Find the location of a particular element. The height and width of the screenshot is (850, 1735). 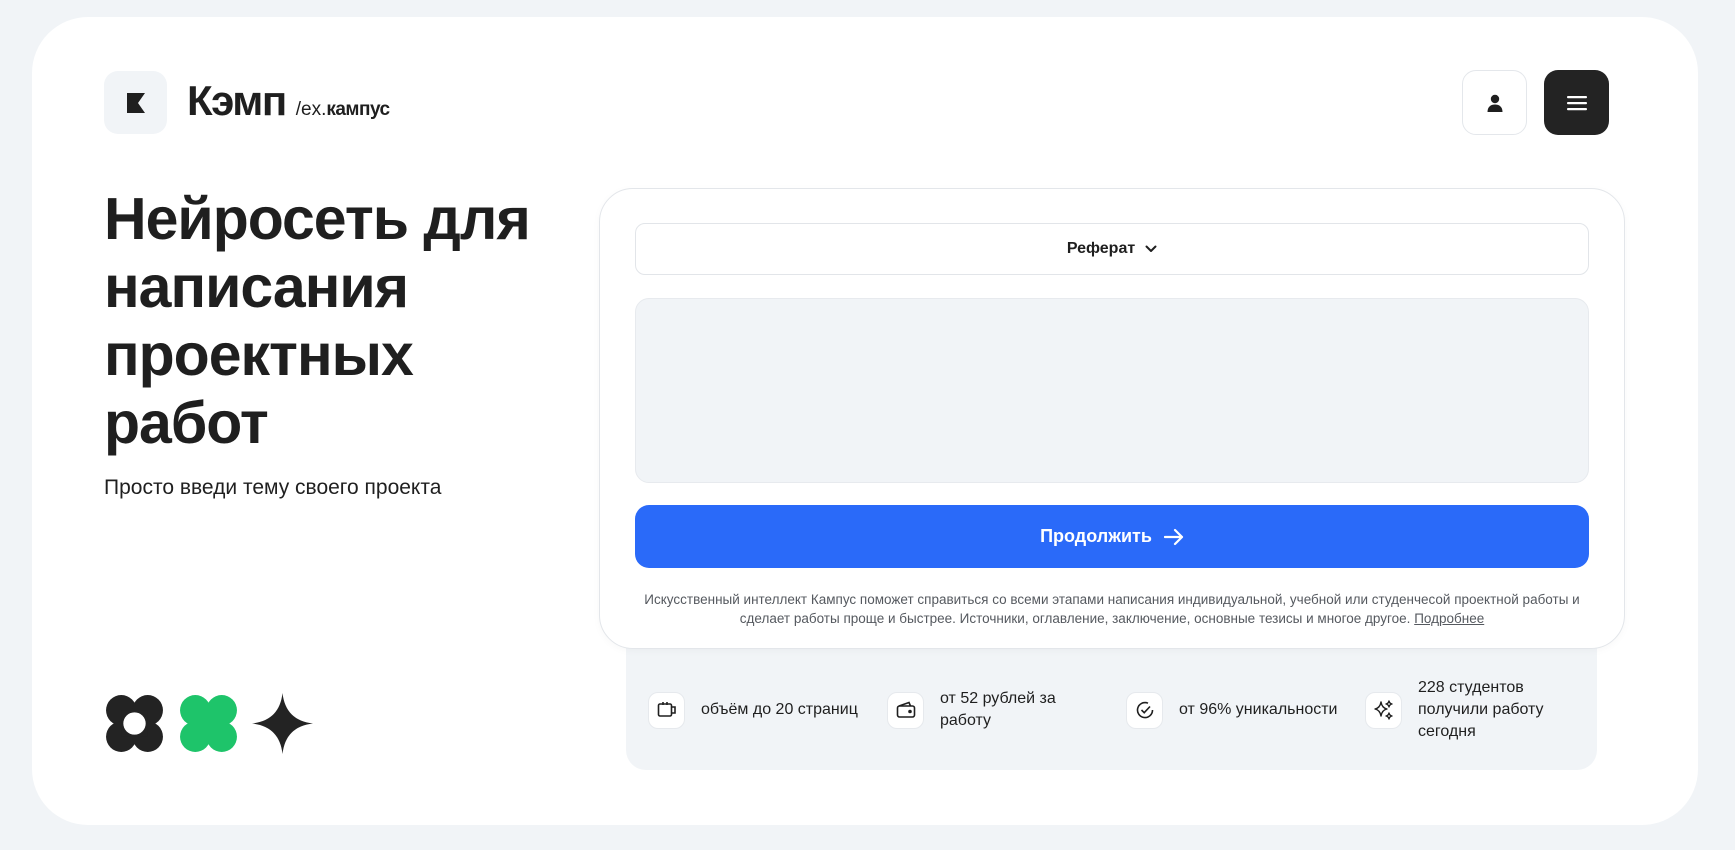

chevron-down-icon is located at coordinates (1151, 248).